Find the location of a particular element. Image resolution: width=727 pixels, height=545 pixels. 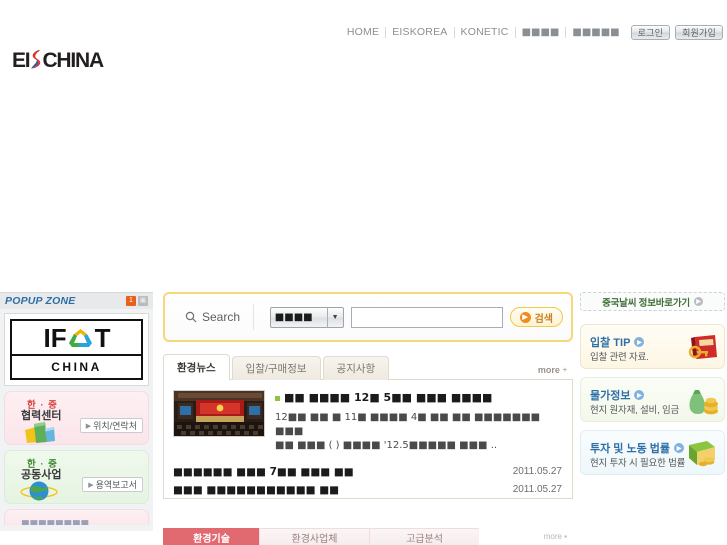

china-weather-link: 중국날씨 정보바로가기 ▶ is located at coordinates (652, 301).